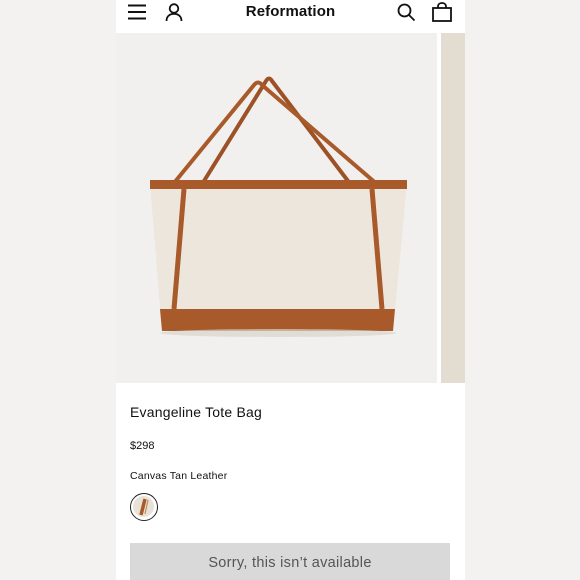  What do you see at coordinates (290, 561) in the screenshot?
I see `unavailable-button: Sorry, this isn’t available` at bounding box center [290, 561].